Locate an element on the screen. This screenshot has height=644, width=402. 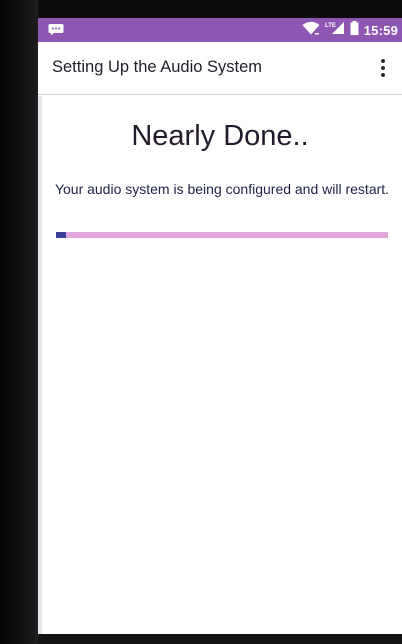
phone-bezel is located at coordinates (19, 322).